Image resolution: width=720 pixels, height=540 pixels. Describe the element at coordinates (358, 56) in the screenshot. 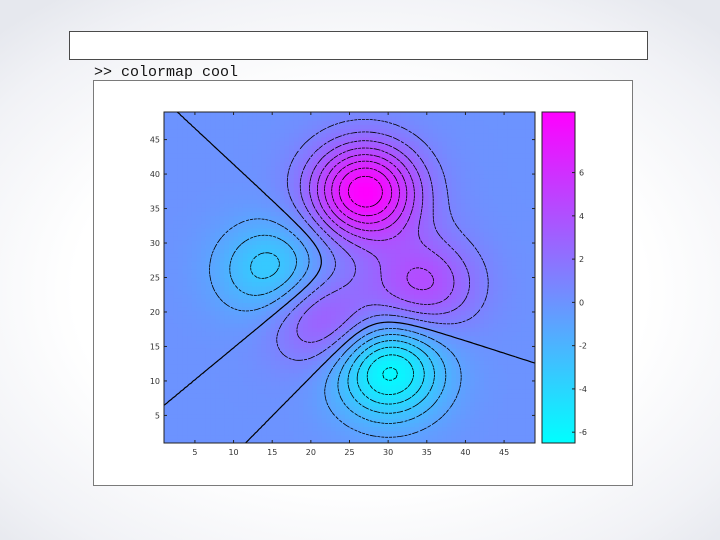

I see `command-line: >> colormap cool` at that location.